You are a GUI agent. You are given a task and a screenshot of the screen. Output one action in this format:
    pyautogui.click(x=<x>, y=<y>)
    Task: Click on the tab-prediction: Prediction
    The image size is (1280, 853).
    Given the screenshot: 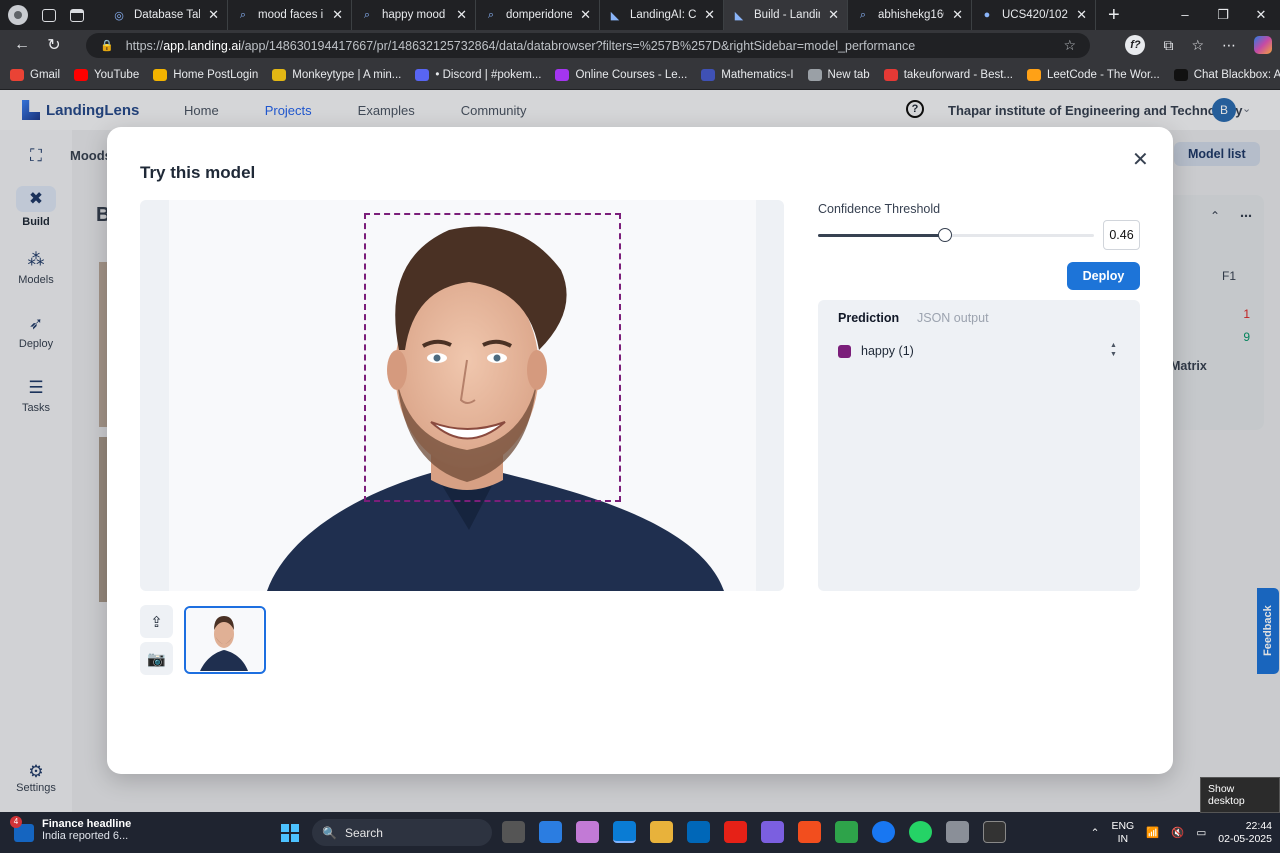 What is the action you would take?
    pyautogui.click(x=868, y=318)
    